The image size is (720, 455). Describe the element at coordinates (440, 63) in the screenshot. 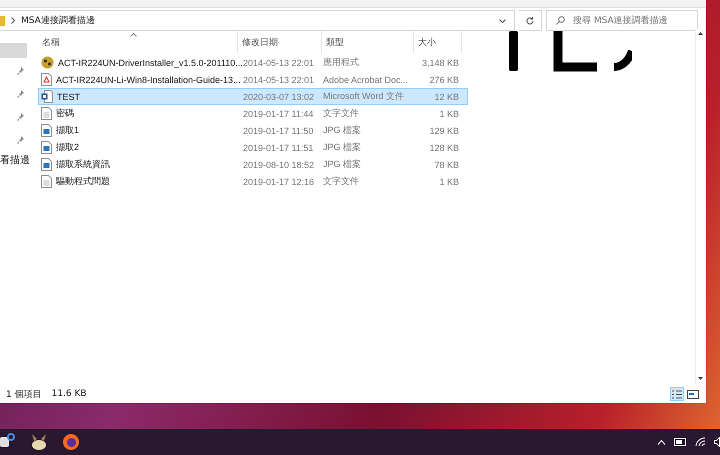

I see `file-size: 3,148 KB` at that location.